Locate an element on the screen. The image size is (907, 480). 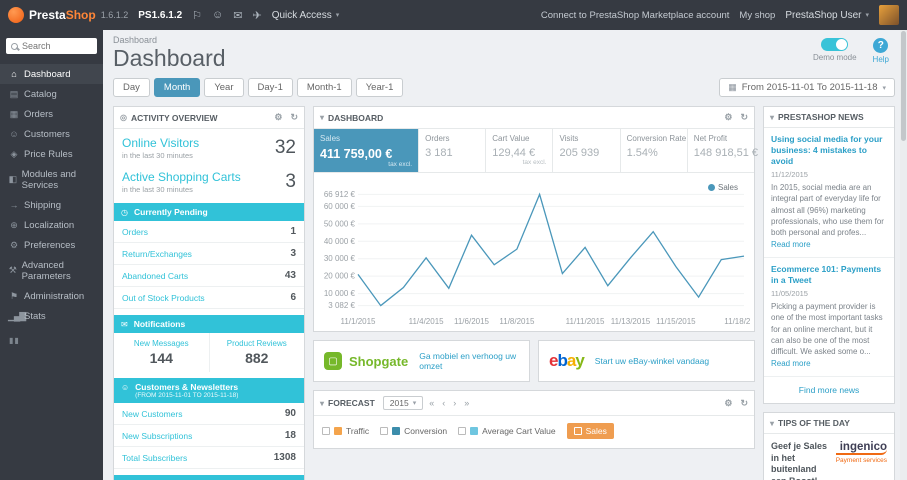
svg-text: 11/13/2015 is located at coordinates (631, 321).